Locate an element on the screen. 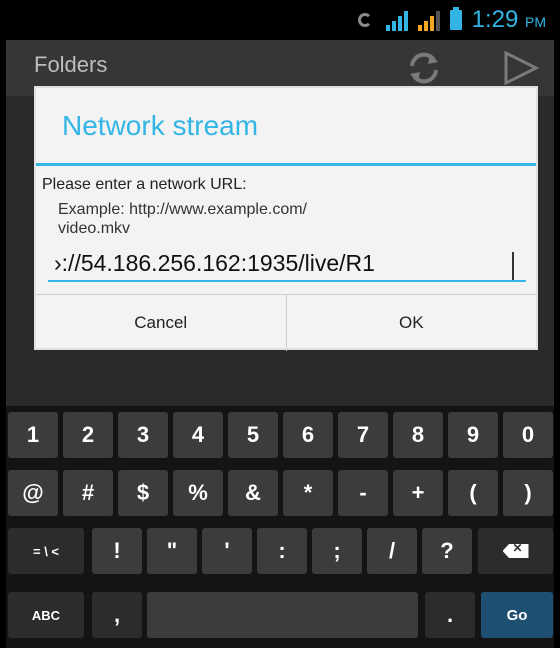 This screenshot has width=560, height=648. key-6: 6 is located at coordinates (308, 435).